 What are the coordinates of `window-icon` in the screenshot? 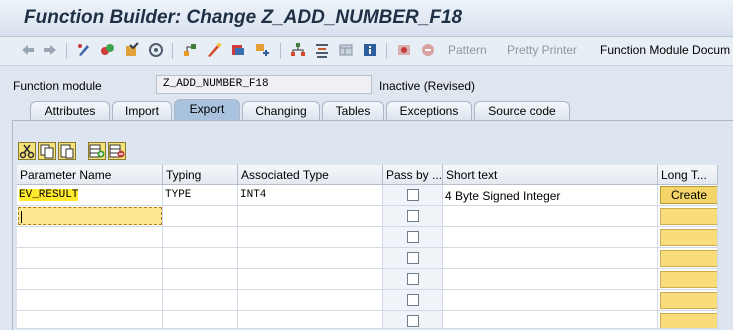 It's located at (322, 50).